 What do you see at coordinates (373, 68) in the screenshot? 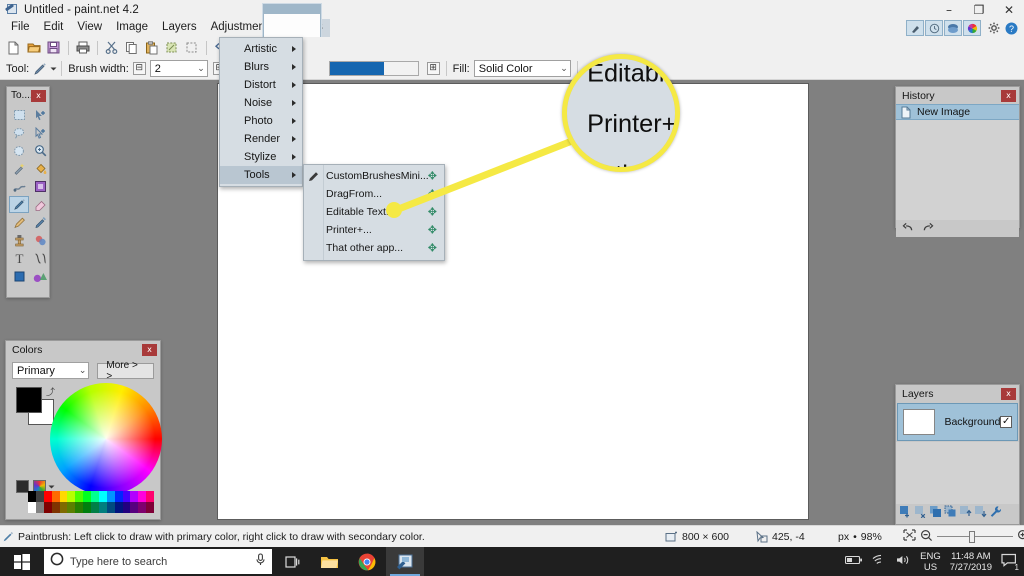
I see `hardness-slider` at bounding box center [373, 68].